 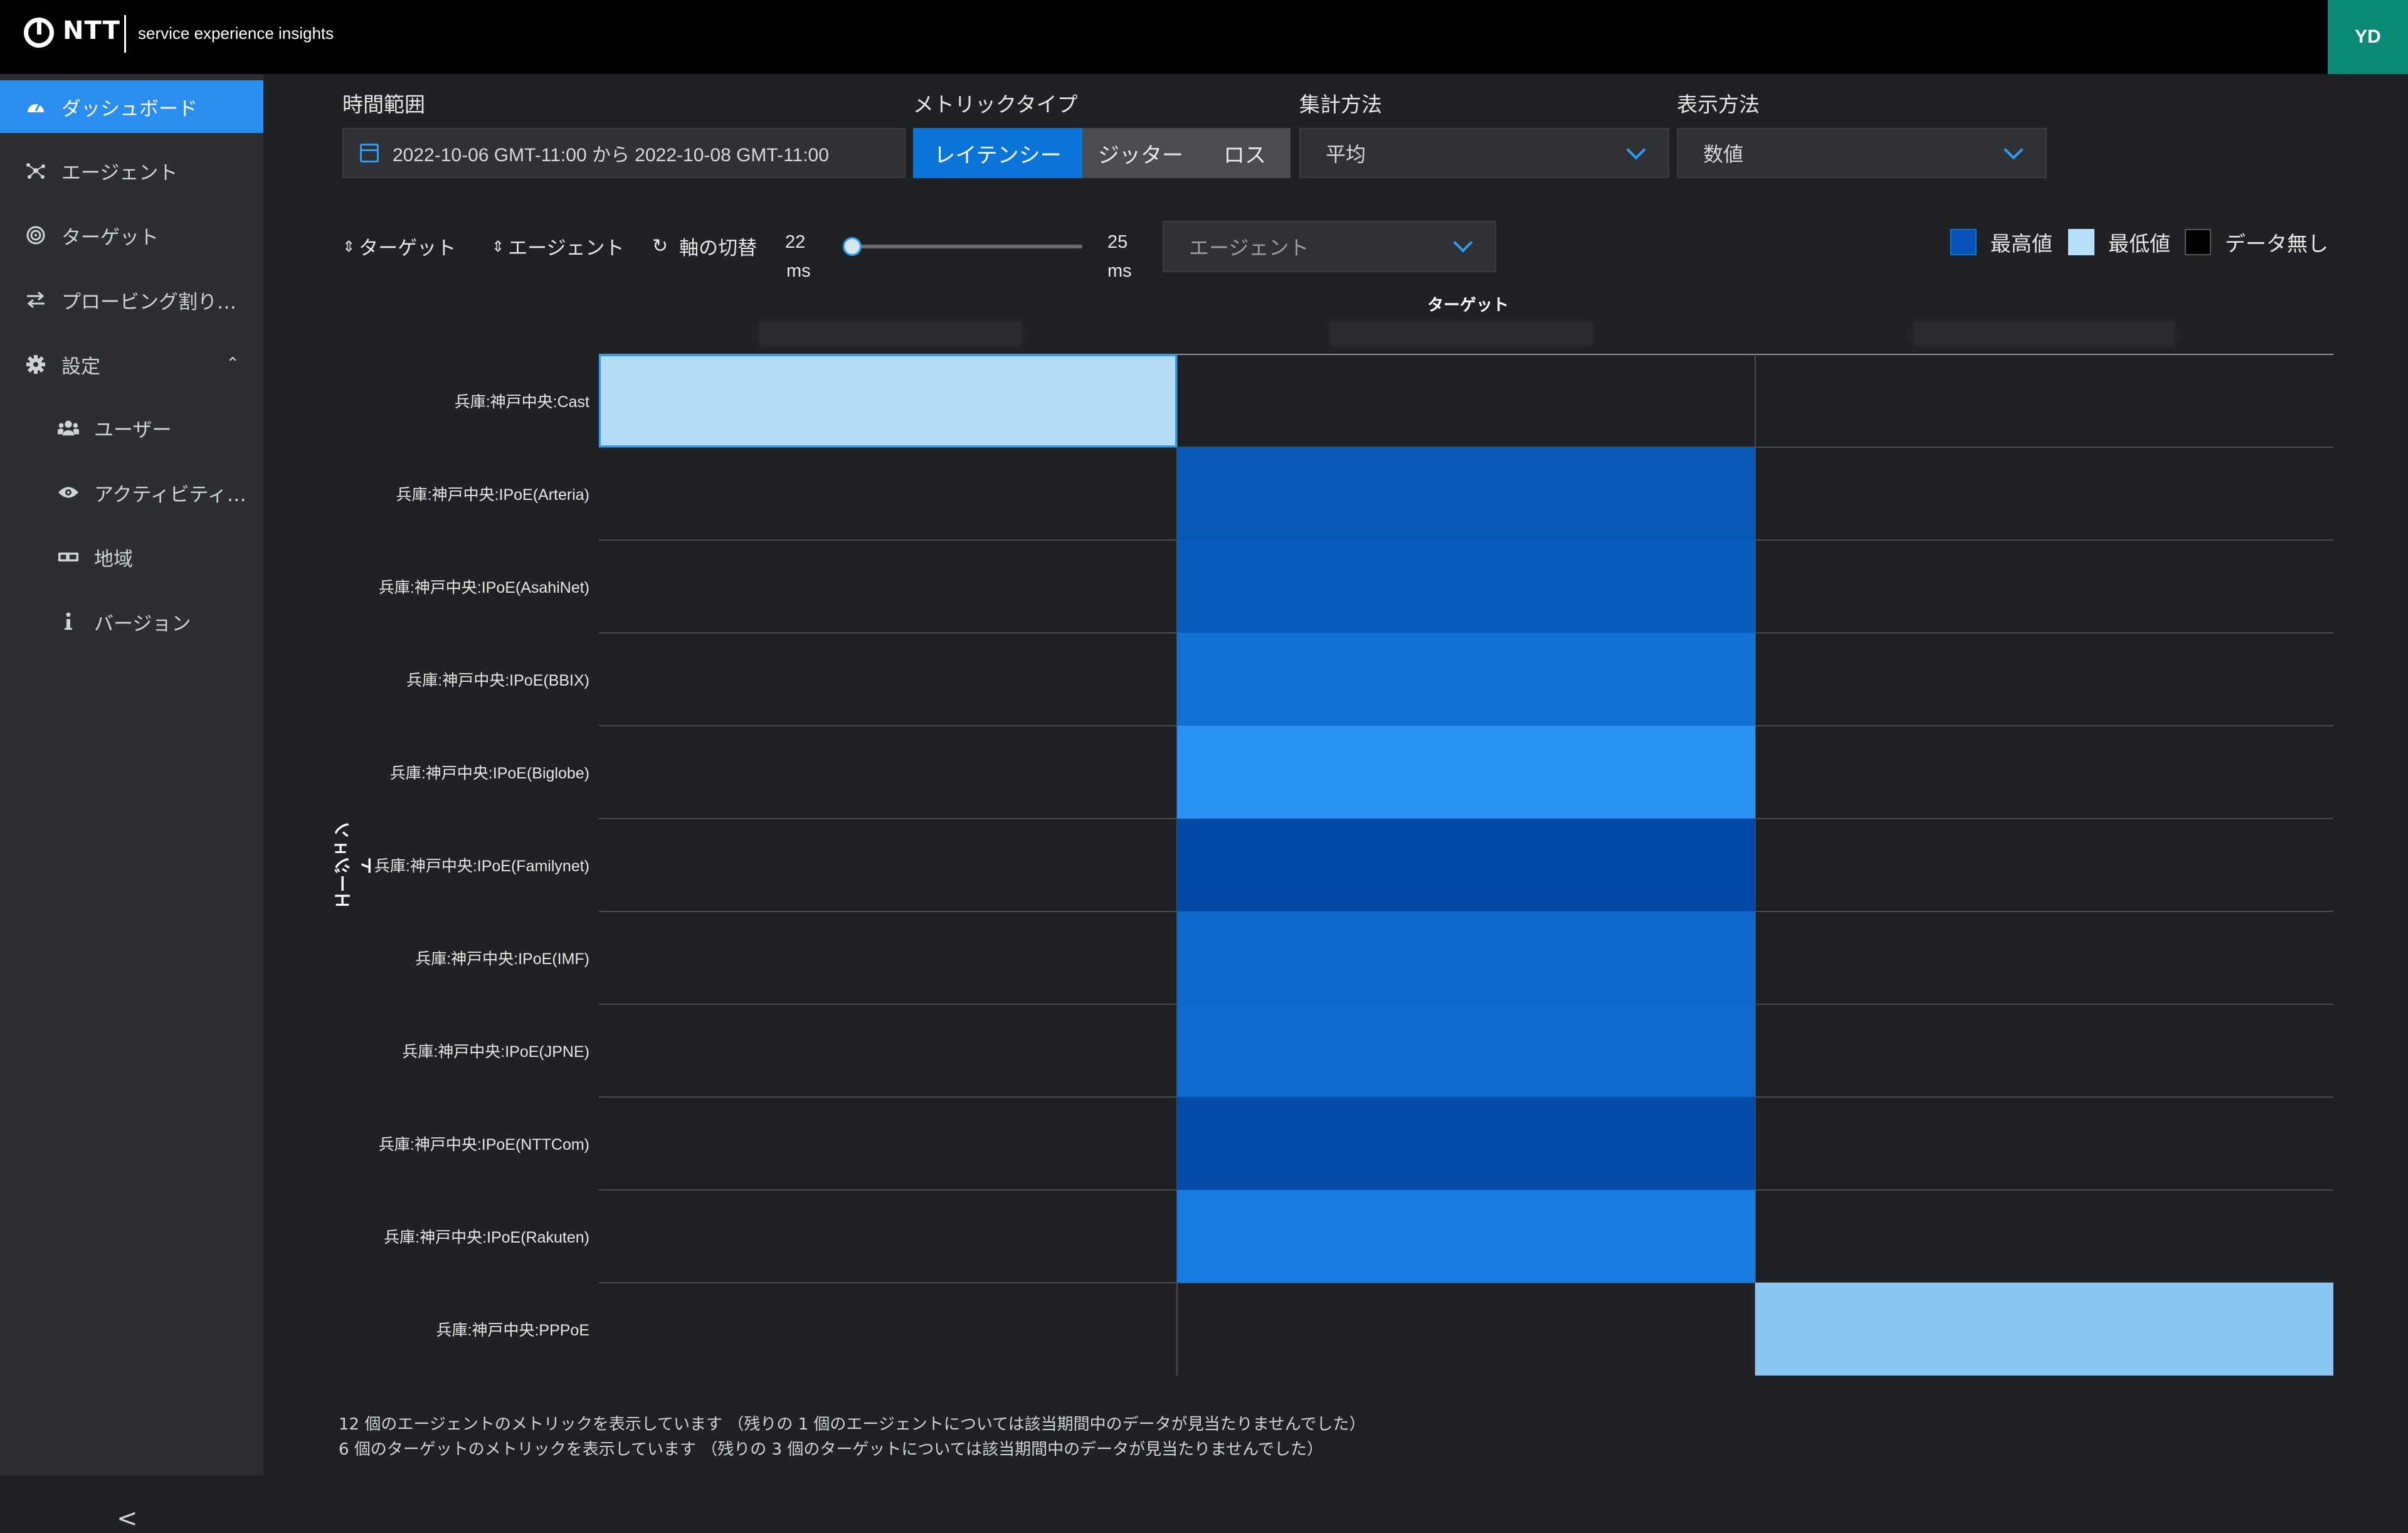 What do you see at coordinates (481, 866) in the screenshot?
I see `agent-row-label: 兵庫:神戸中央:IPoE(Familynet)` at bounding box center [481, 866].